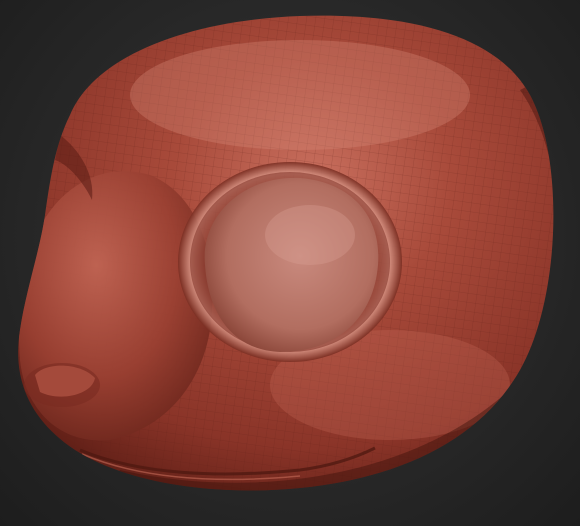 This screenshot has height=526, width=580. I want to click on eye-highlight, so click(310, 235).